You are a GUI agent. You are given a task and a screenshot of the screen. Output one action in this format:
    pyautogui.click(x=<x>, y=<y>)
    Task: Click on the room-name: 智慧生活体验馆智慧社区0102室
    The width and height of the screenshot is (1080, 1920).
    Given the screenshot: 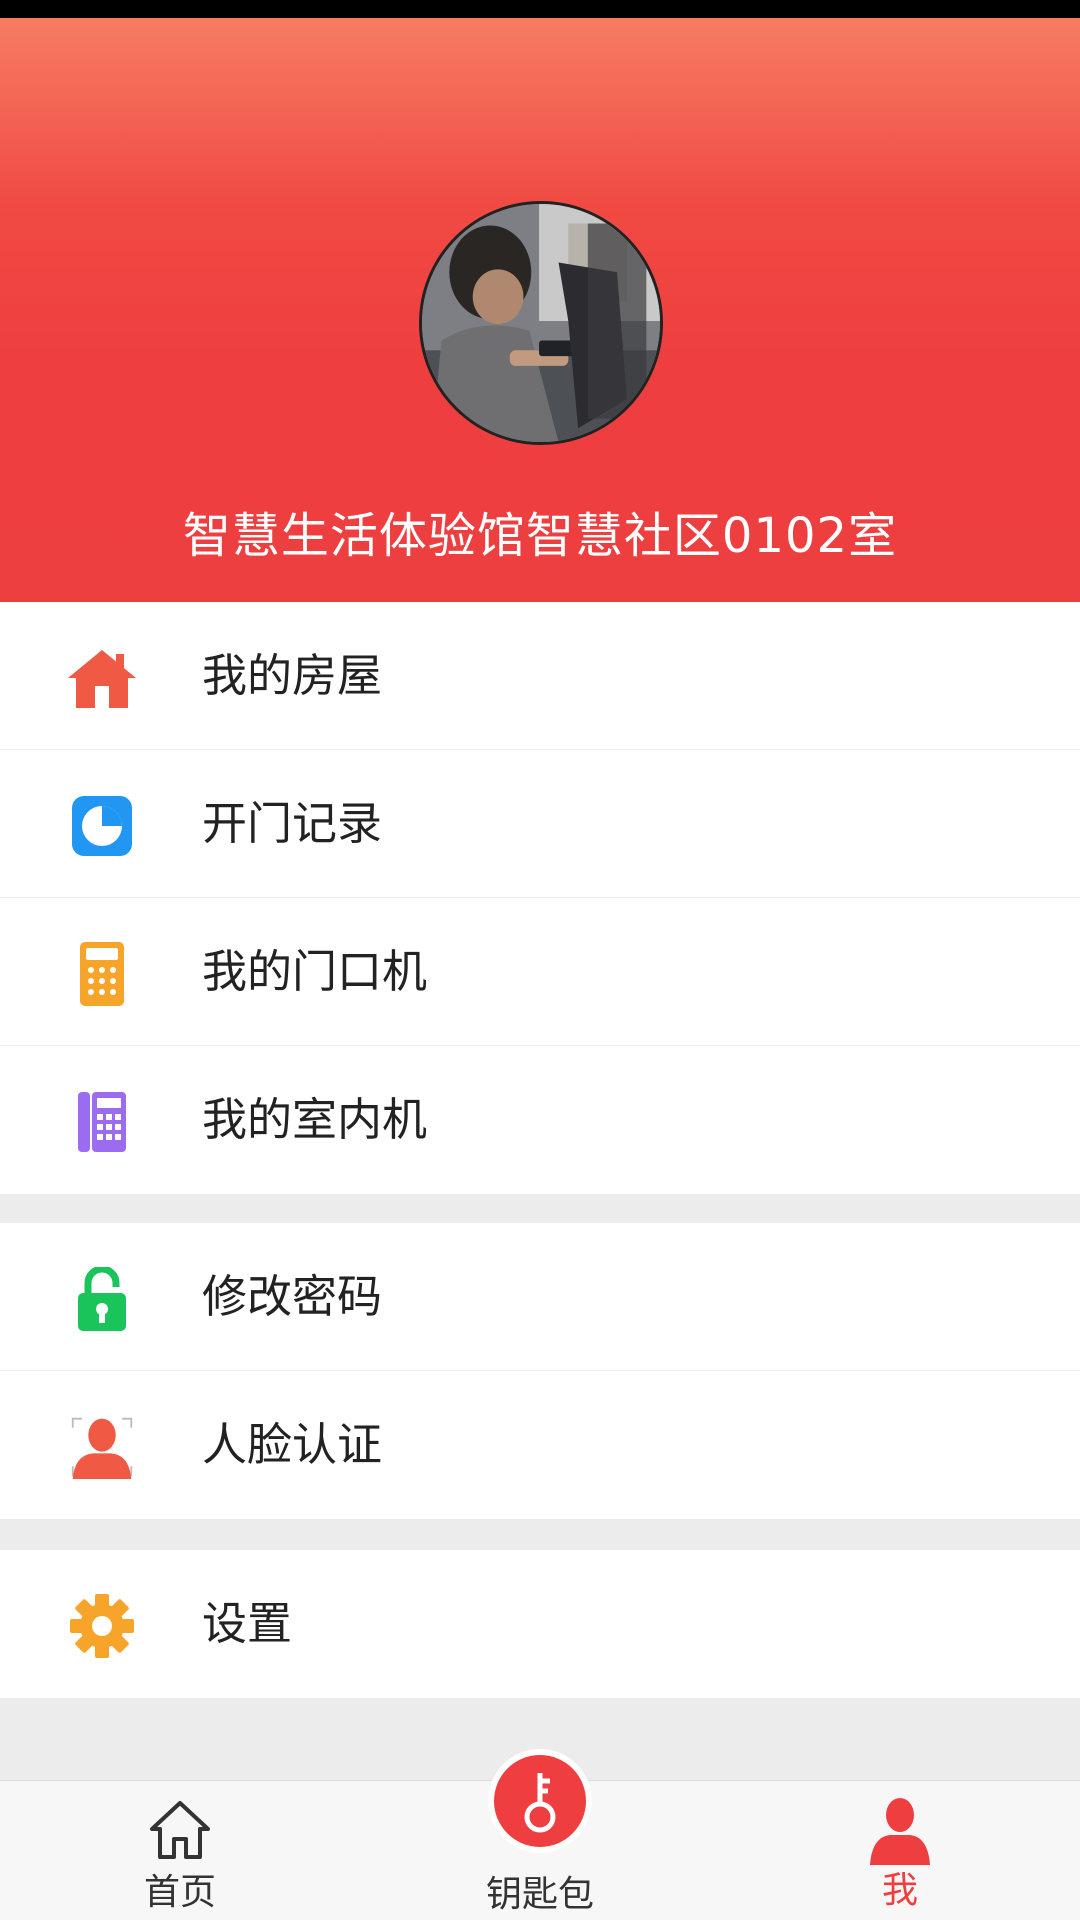 What is the action you would take?
    pyautogui.click(x=540, y=536)
    